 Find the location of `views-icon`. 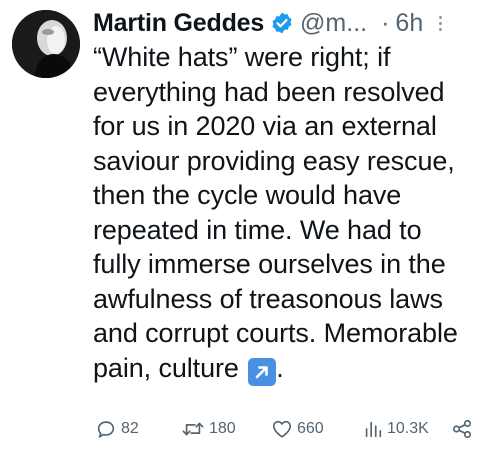

views-icon is located at coordinates (373, 429).